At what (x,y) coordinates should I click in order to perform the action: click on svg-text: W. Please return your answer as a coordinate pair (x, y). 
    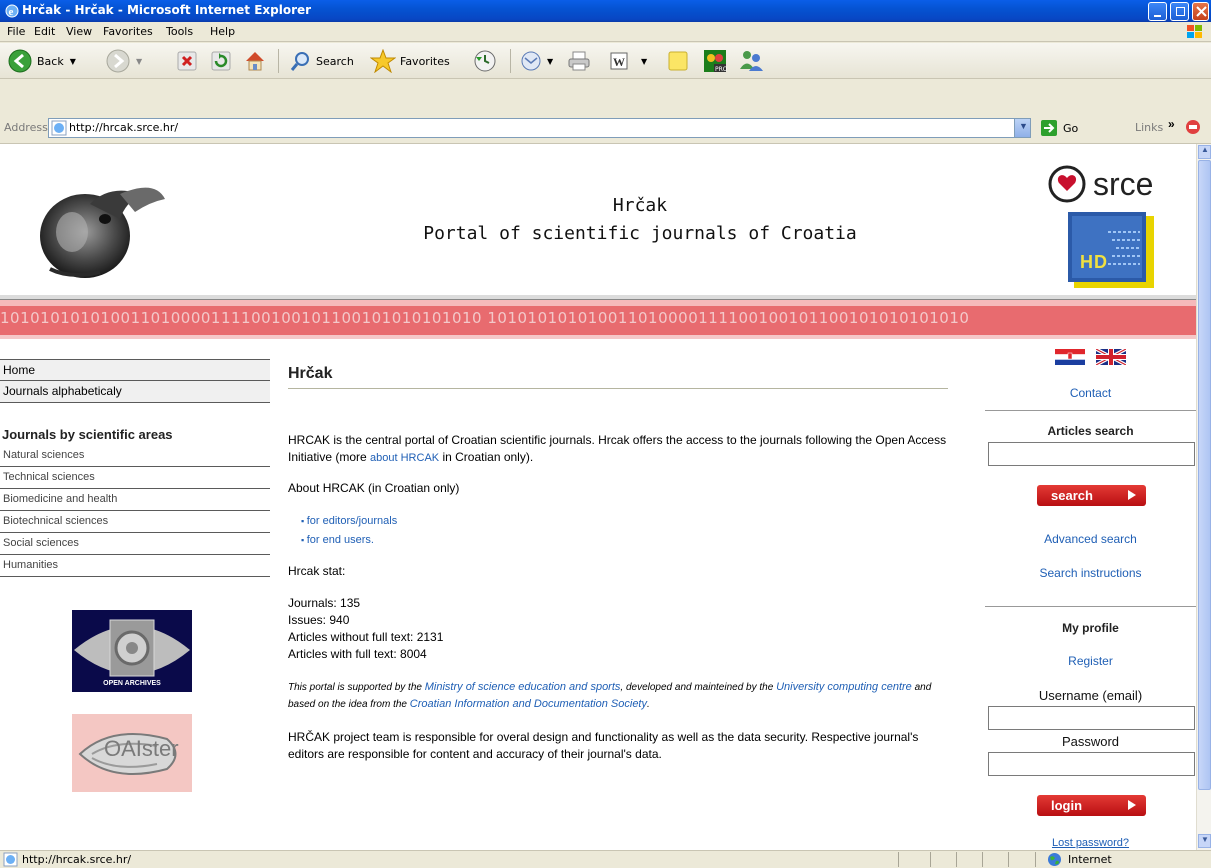
    Looking at the image, I should click on (619, 62).